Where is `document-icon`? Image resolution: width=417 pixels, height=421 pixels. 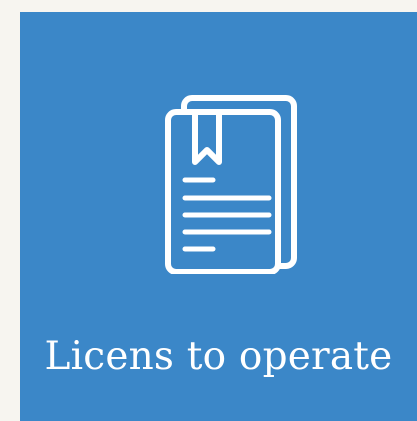
document-icon is located at coordinates (231, 184).